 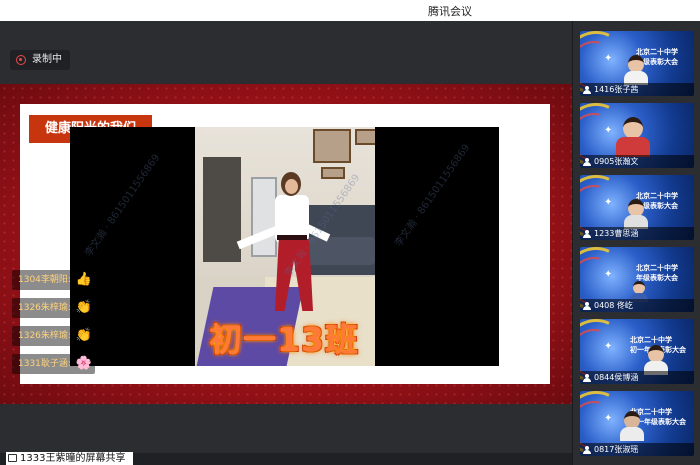 What do you see at coordinates (73, 458) in the screenshot?
I see `screen-share-text: 1333王紫曈的屏幕共享` at bounding box center [73, 458].